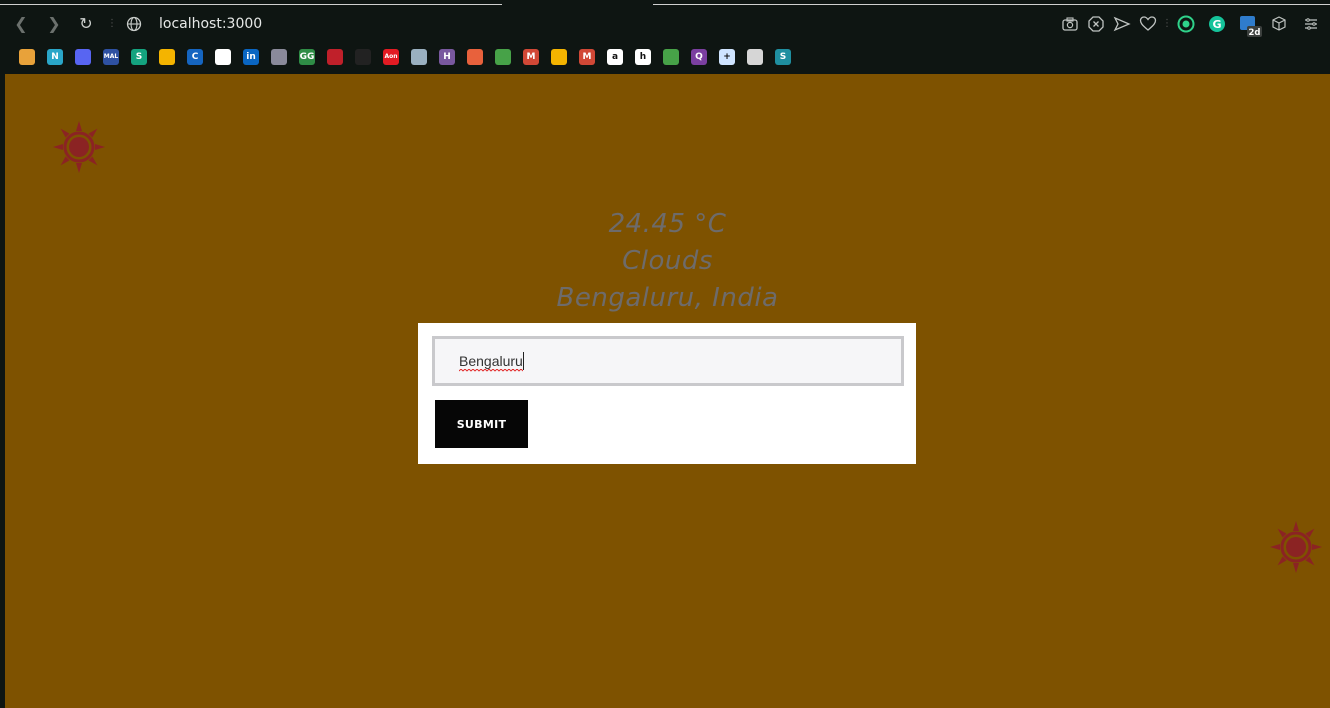 Image resolution: width=1330 pixels, height=708 pixels. I want to click on text-caret, so click(523, 361).